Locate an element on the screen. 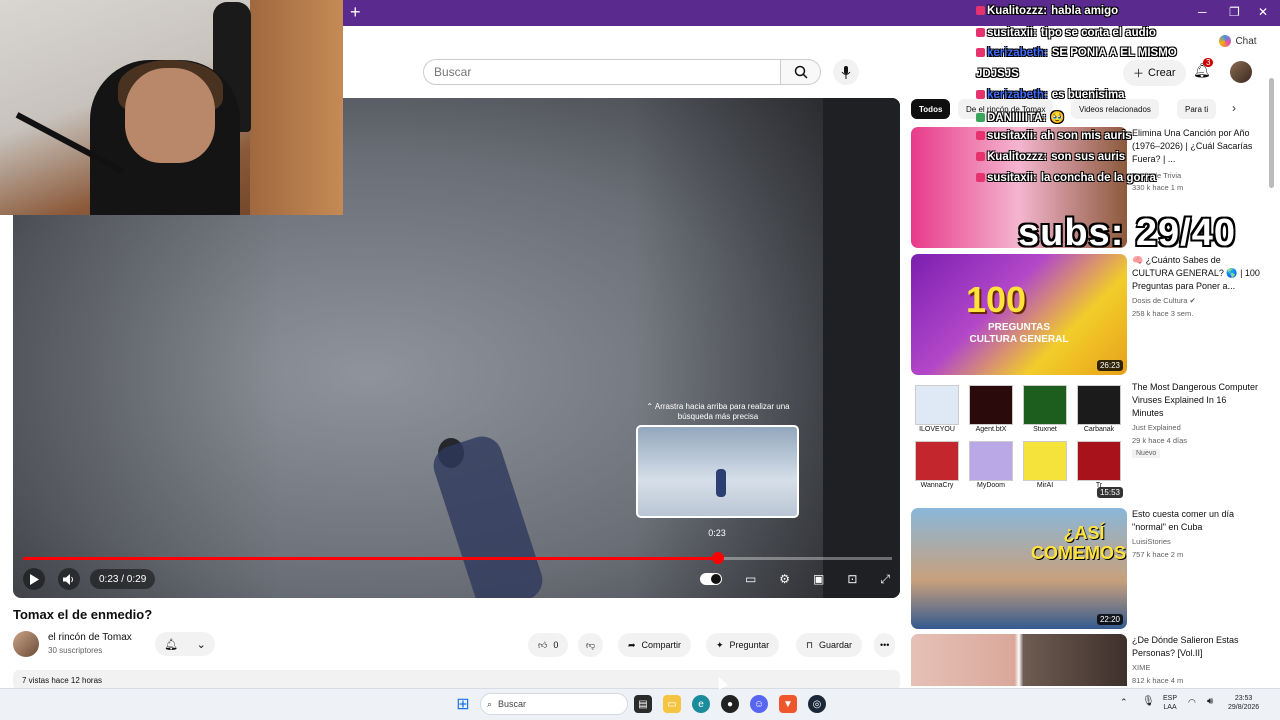  maximize-button: ❐ is located at coordinates (1234, 12).